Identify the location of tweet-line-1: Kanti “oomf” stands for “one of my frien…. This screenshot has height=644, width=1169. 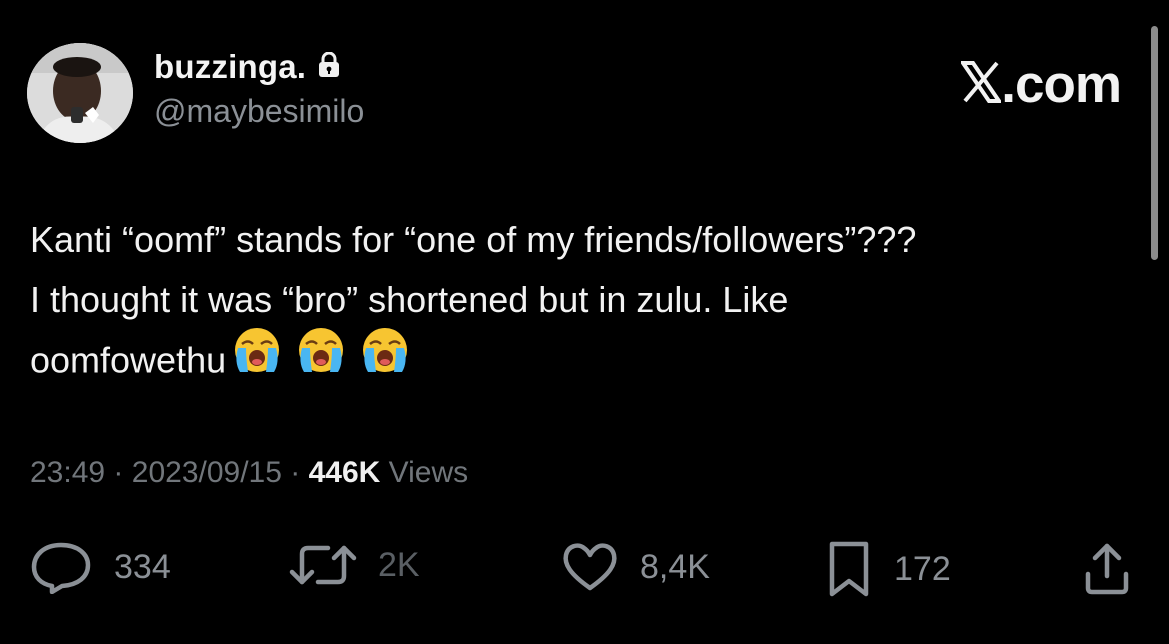
(473, 239).